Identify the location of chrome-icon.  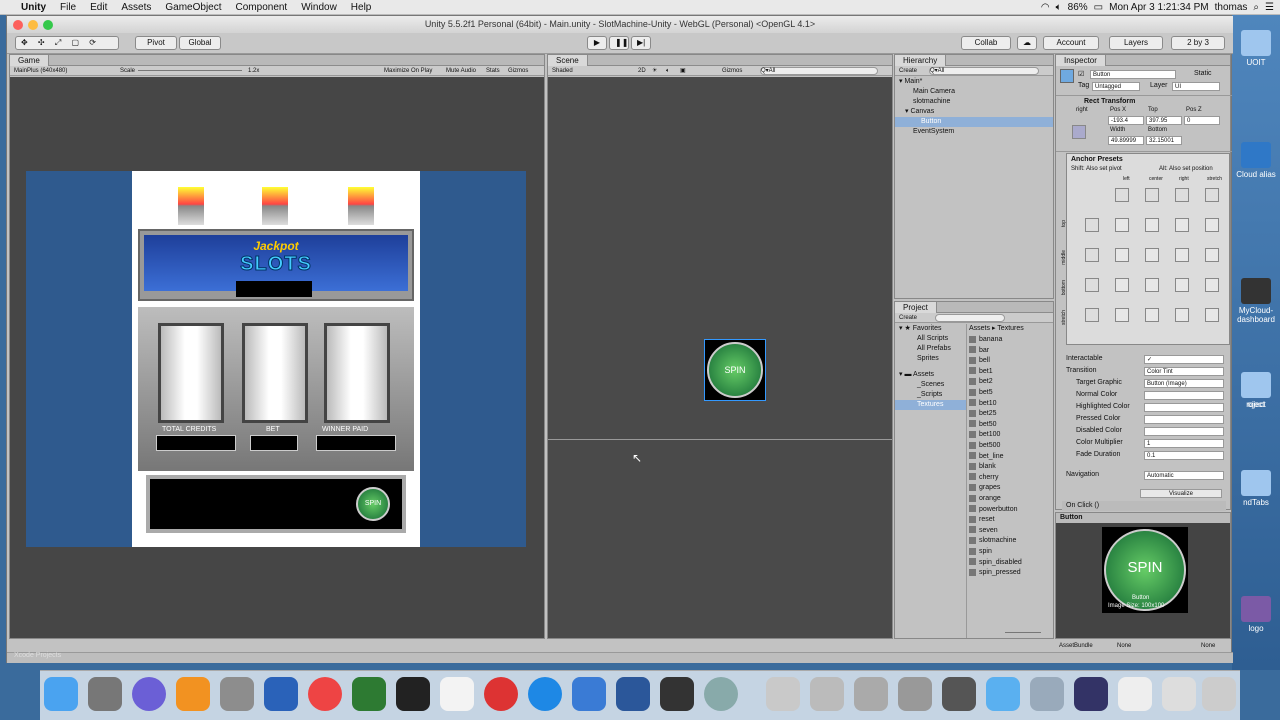
(325, 694).